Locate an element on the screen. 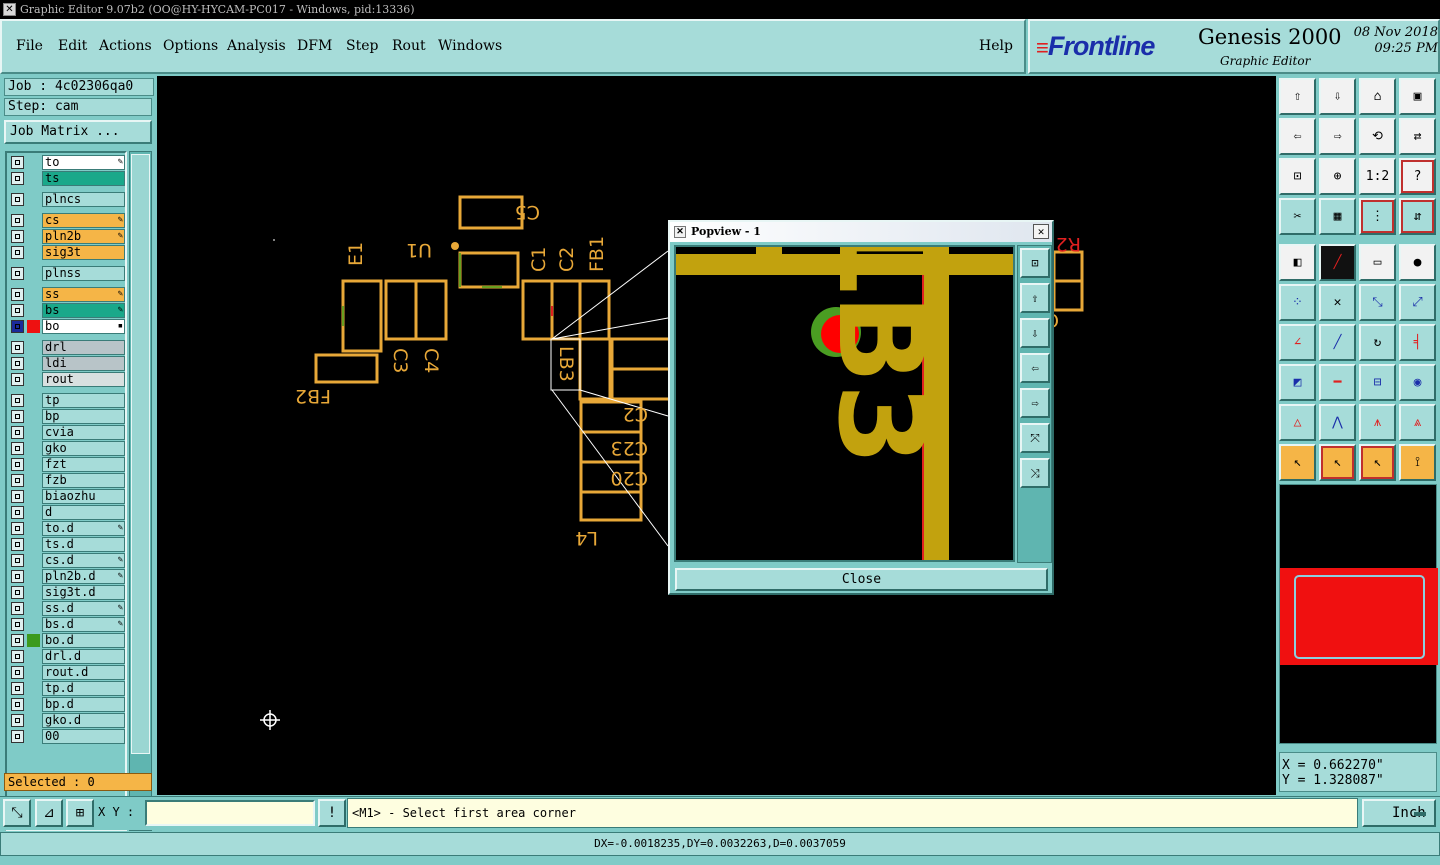 Image resolution: width=1440 pixels, height=865 pixels. menu-options: Options is located at coordinates (190, 46).